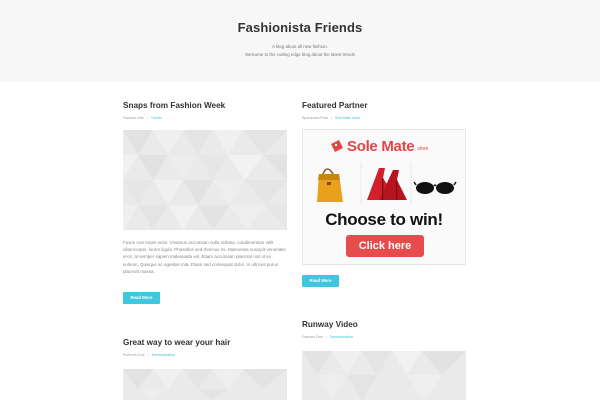 Image resolution: width=600 pixels, height=400 pixels. Describe the element at coordinates (205, 355) in the screenshot. I see `post-meta: Pretl ces Doe • Demonstration` at that location.